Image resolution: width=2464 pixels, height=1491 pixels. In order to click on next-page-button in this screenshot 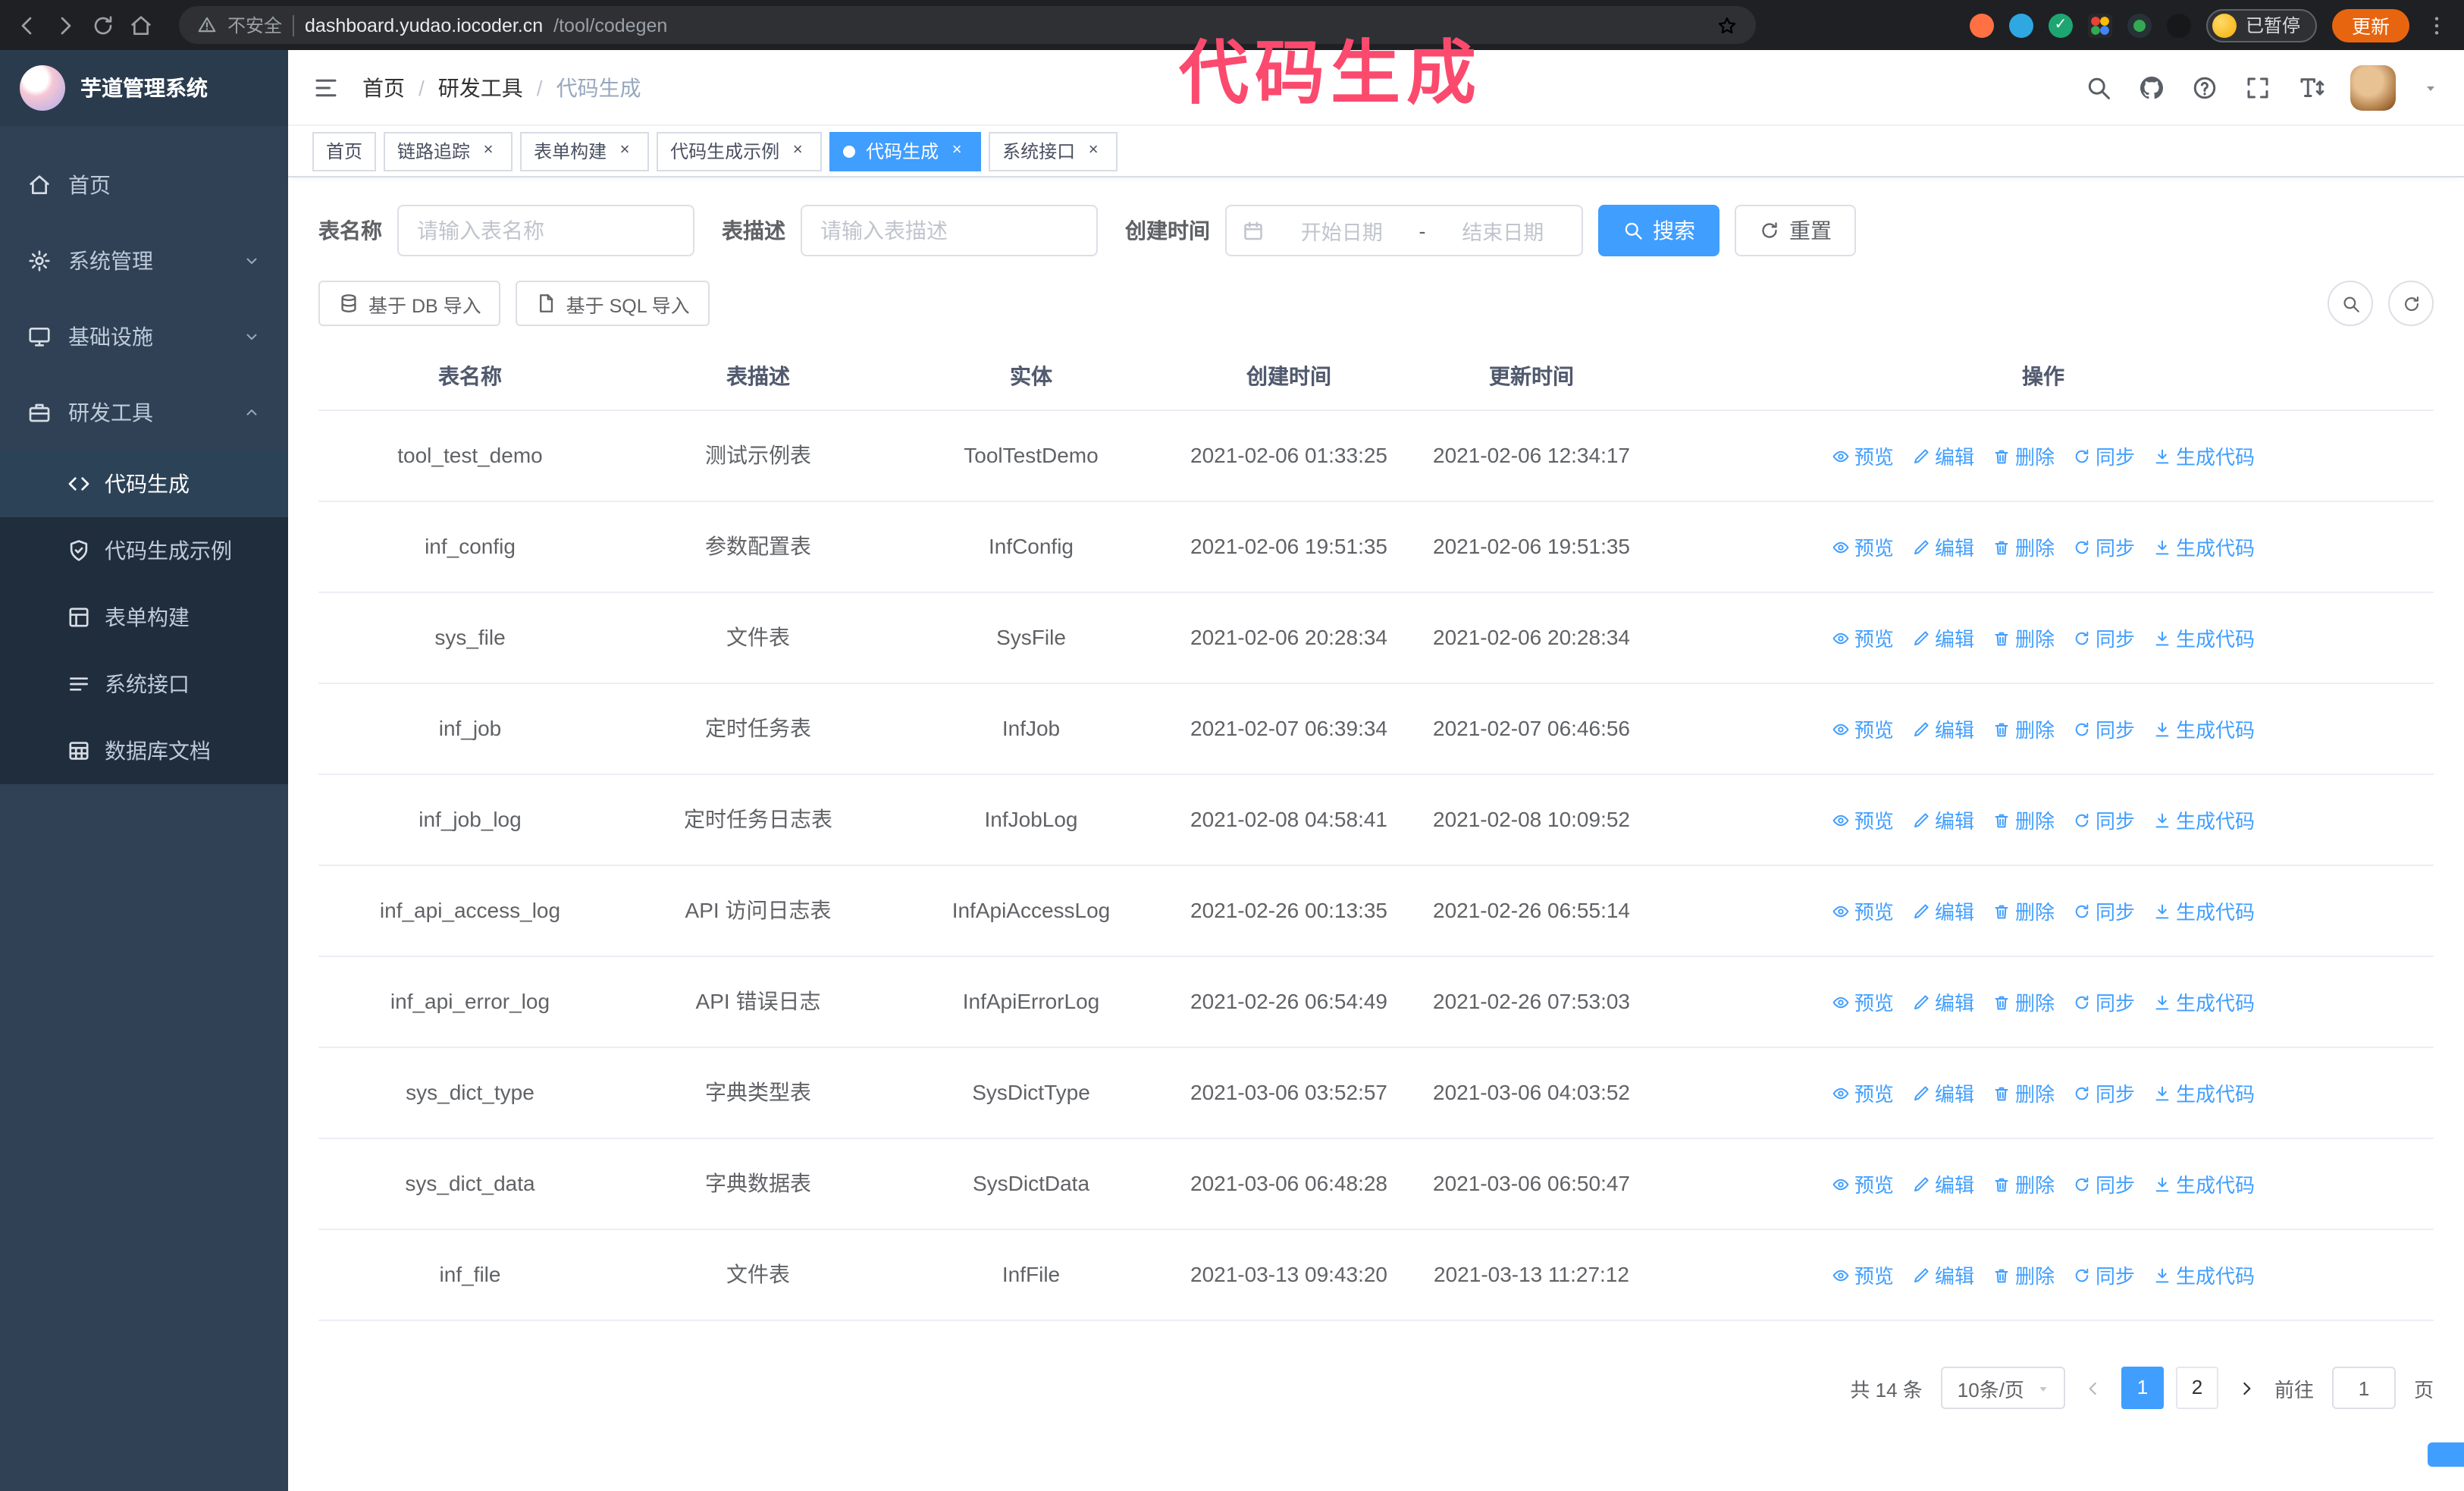, I will do `click(2247, 1388)`.